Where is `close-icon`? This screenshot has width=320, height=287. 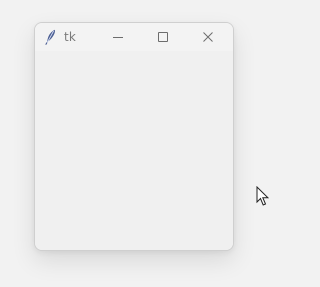 close-icon is located at coordinates (208, 37).